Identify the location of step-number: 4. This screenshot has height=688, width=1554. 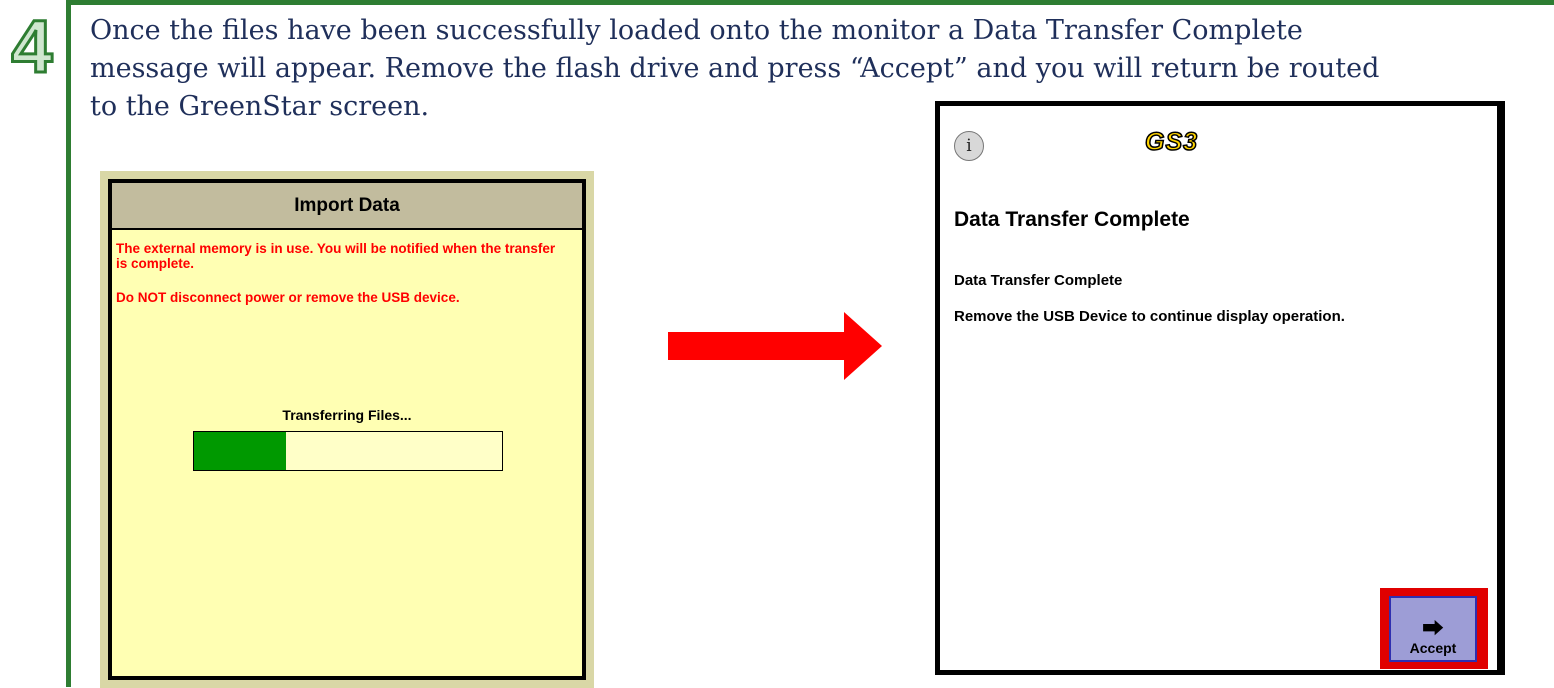
(31, 45).